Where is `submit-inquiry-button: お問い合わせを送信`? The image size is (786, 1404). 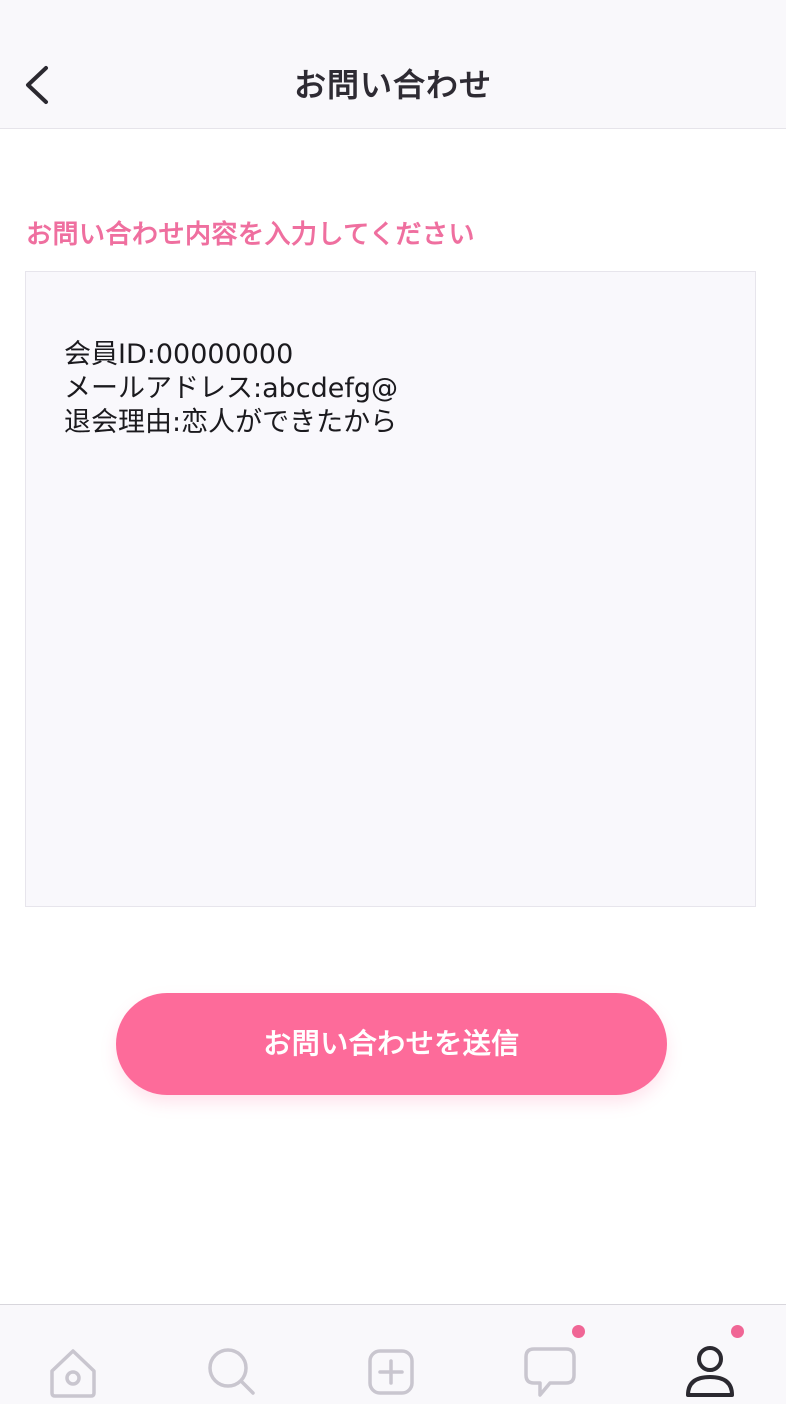
submit-inquiry-button: お問い合わせを送信 is located at coordinates (391, 1044).